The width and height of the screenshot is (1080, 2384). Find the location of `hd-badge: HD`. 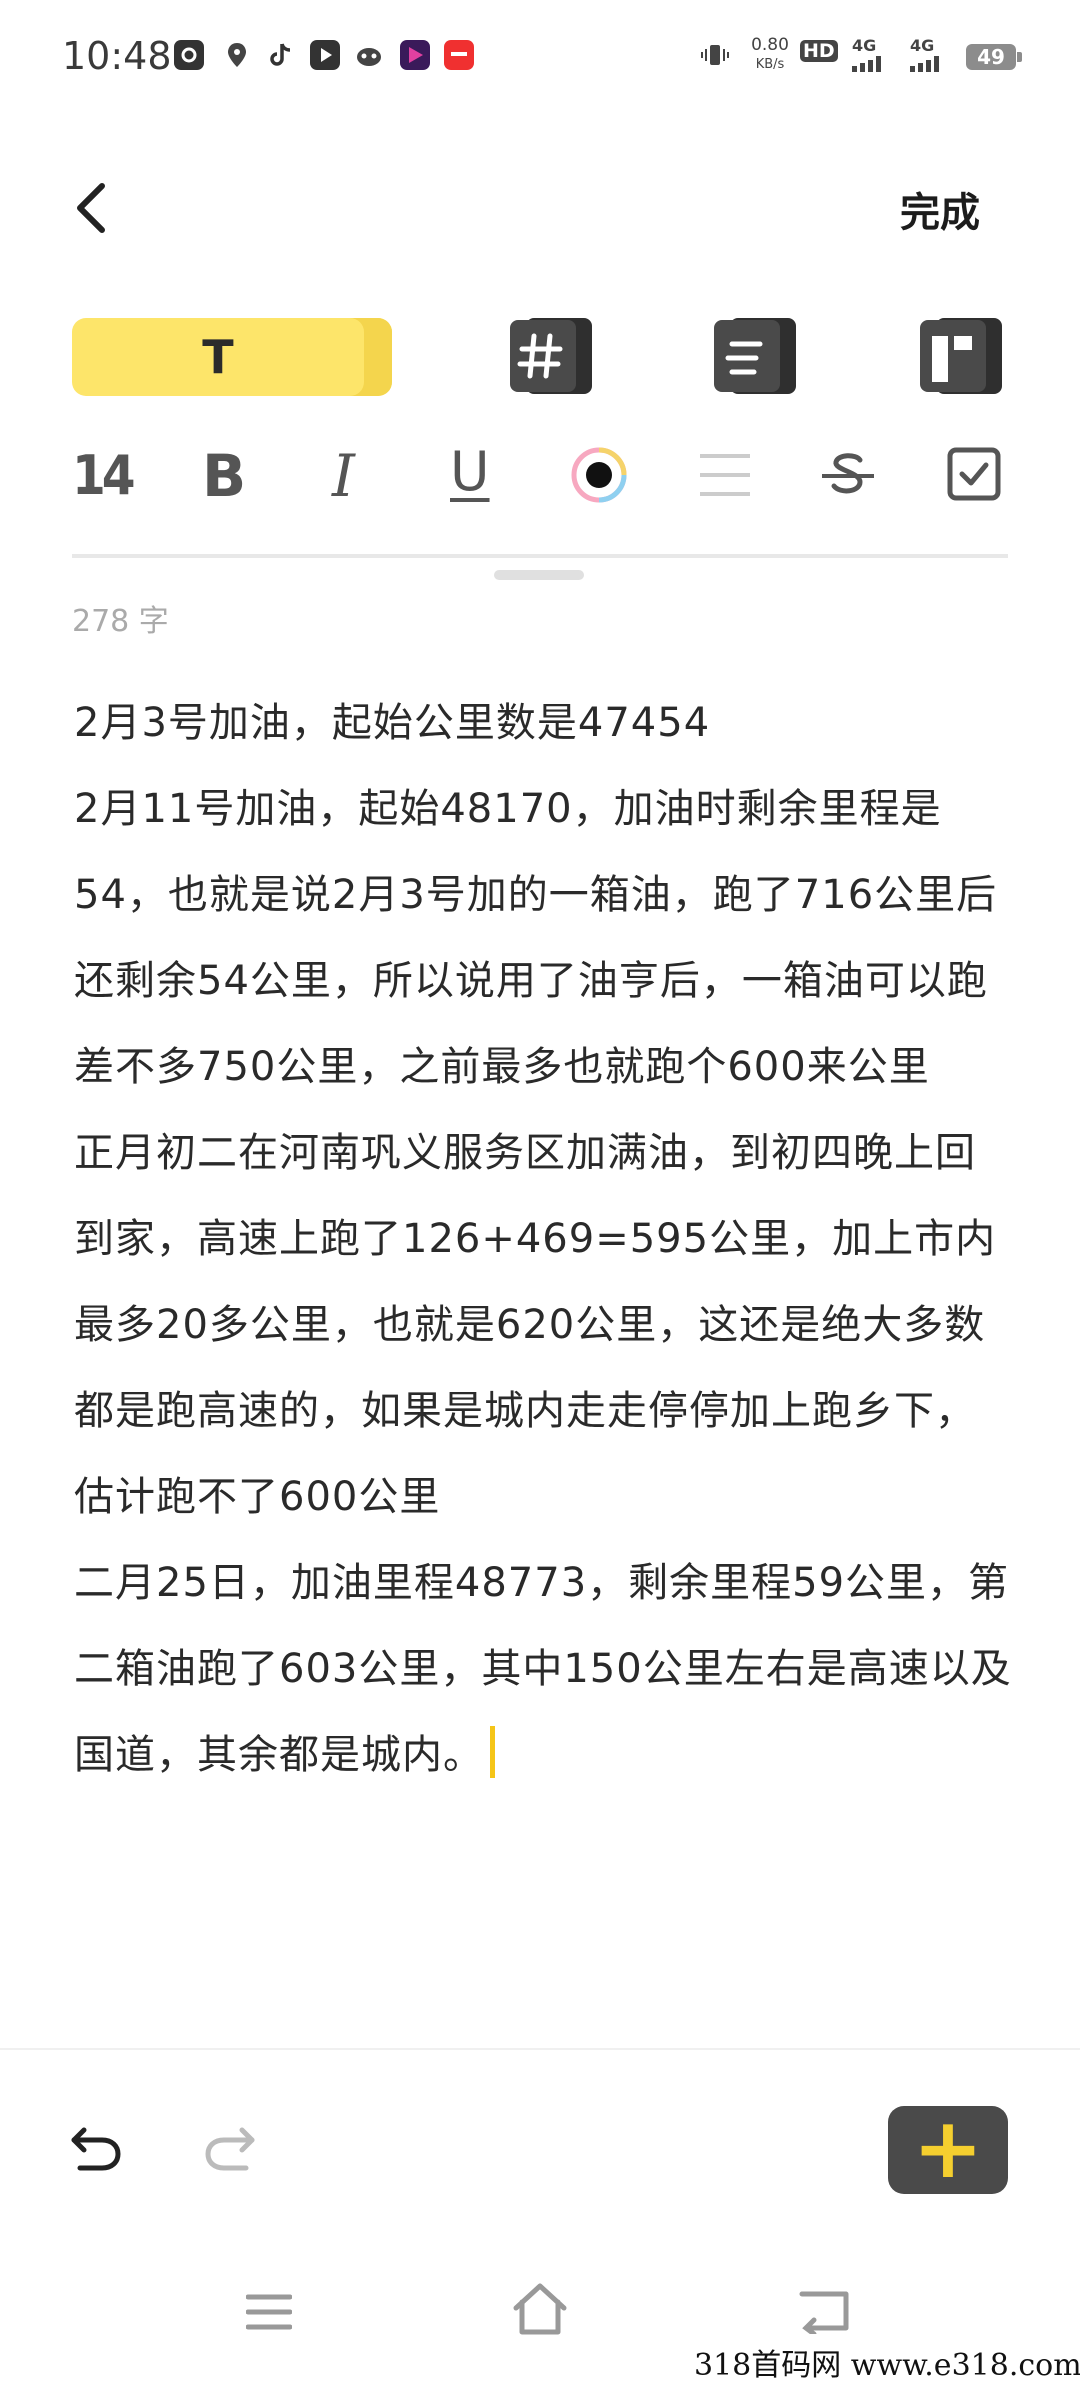

hd-badge: HD is located at coordinates (819, 51).